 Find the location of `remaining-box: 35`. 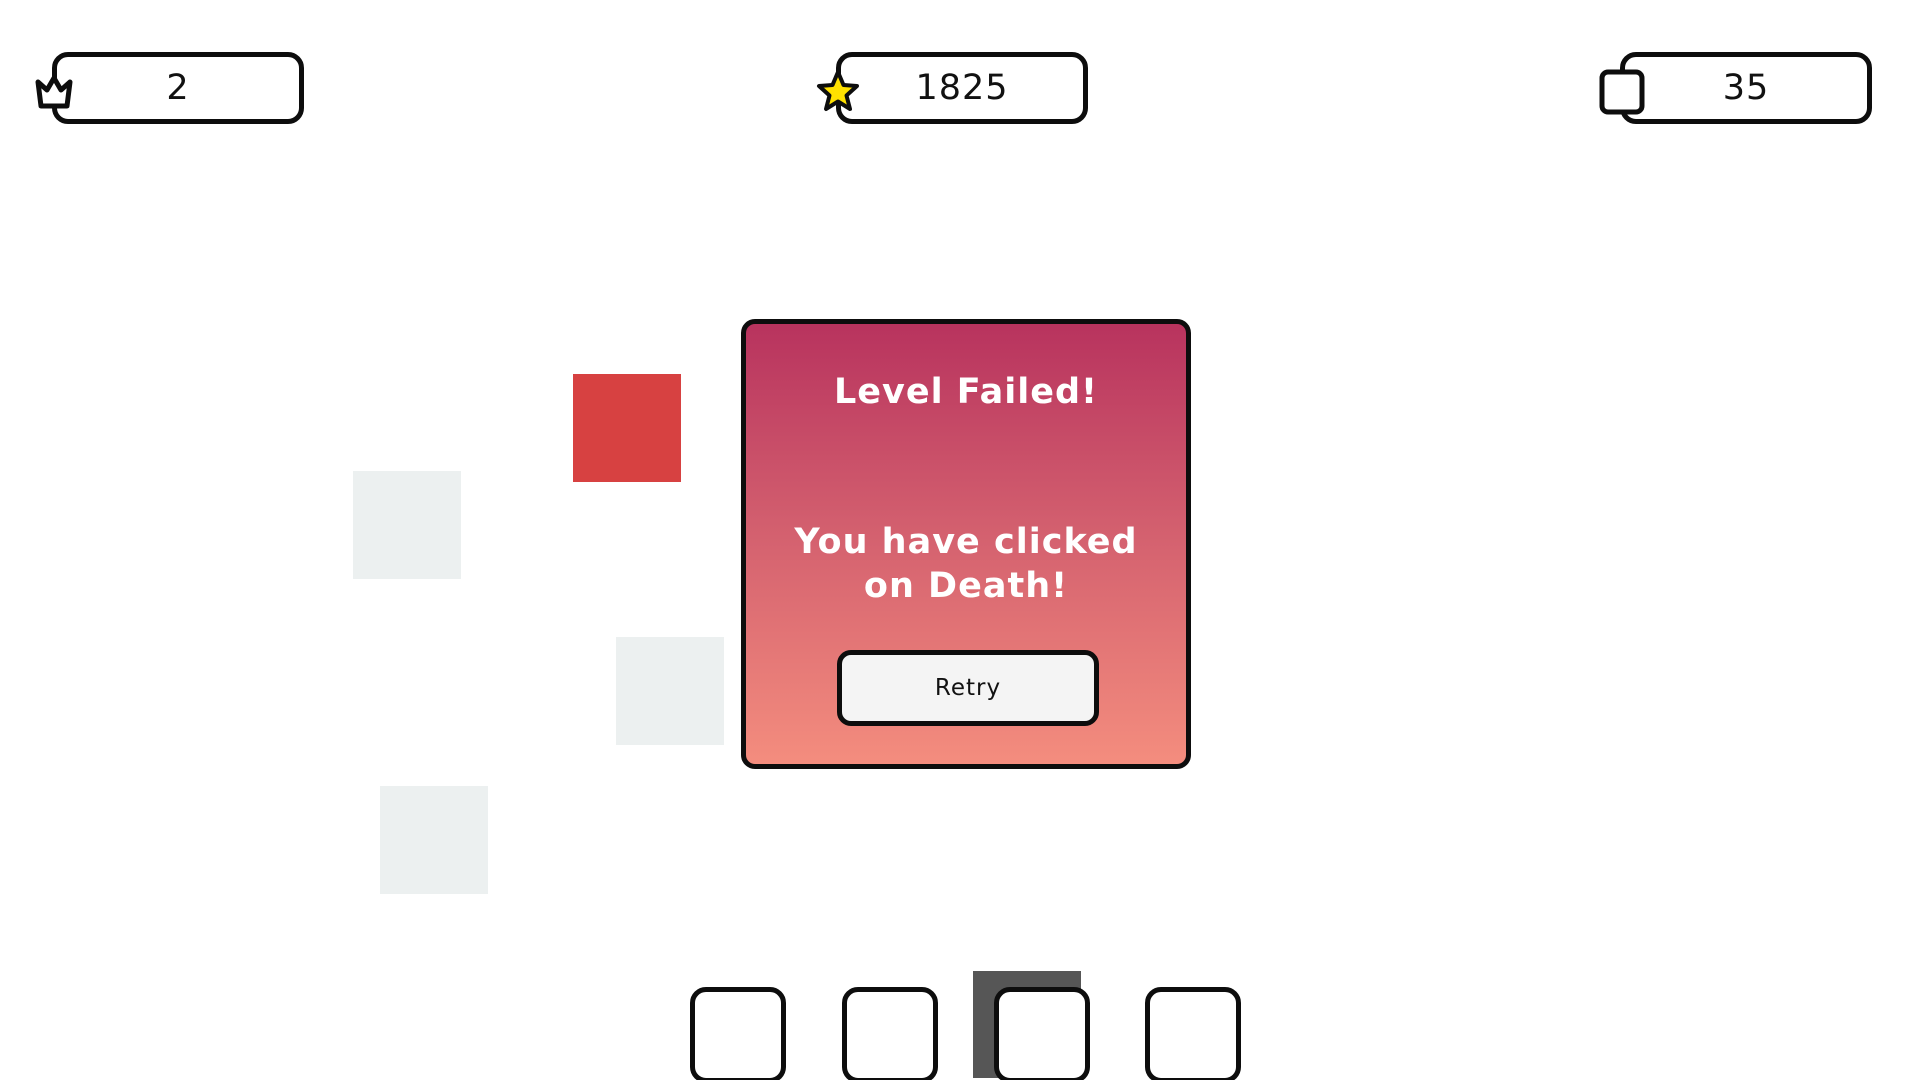

remaining-box: 35 is located at coordinates (1746, 88).